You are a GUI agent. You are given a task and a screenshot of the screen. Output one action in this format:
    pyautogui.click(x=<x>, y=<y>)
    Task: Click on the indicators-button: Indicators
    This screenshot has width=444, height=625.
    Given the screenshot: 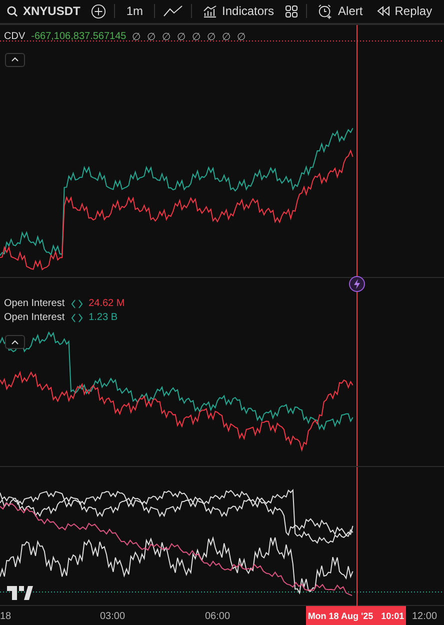 What is the action you would take?
    pyautogui.click(x=239, y=11)
    